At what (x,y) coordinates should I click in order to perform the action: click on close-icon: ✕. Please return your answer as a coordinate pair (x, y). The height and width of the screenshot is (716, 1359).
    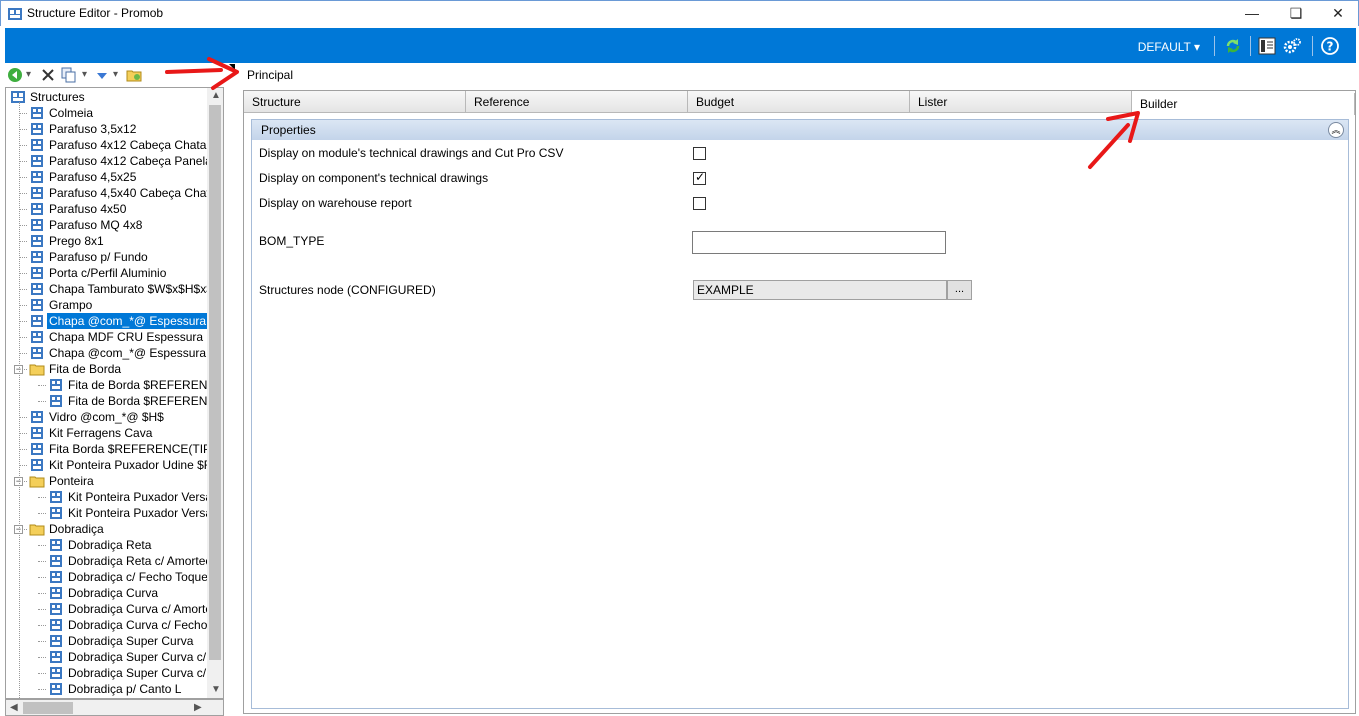
    Looking at the image, I should click on (1337, 13).